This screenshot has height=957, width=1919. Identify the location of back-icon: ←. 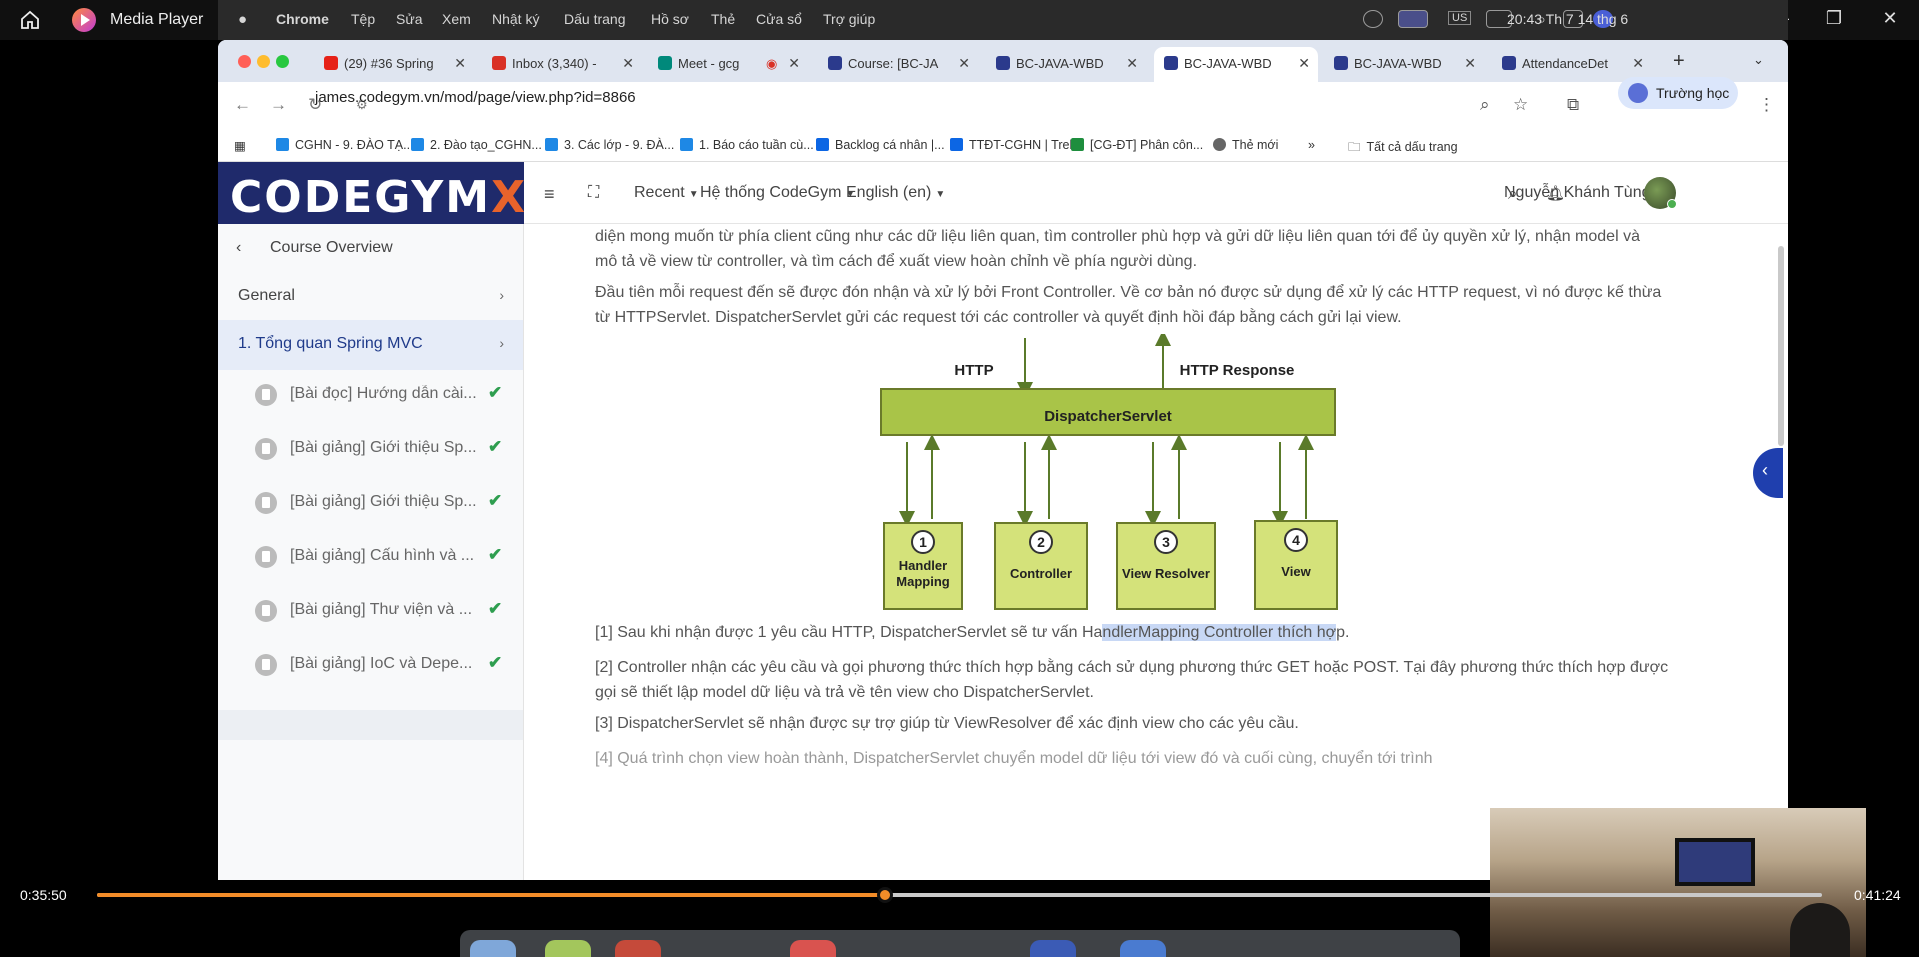
(242, 105).